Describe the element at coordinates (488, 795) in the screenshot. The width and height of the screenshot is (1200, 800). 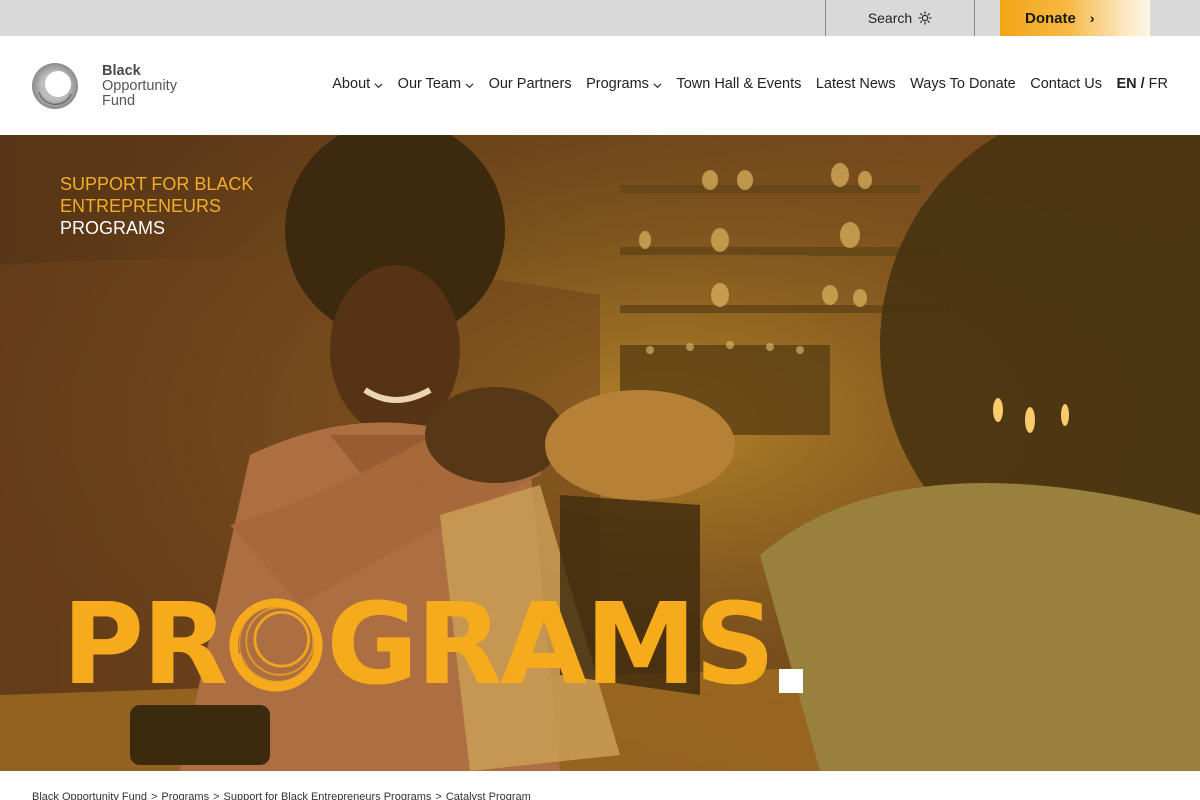
I see `breadcrumb-item: Catalyst Program` at that location.